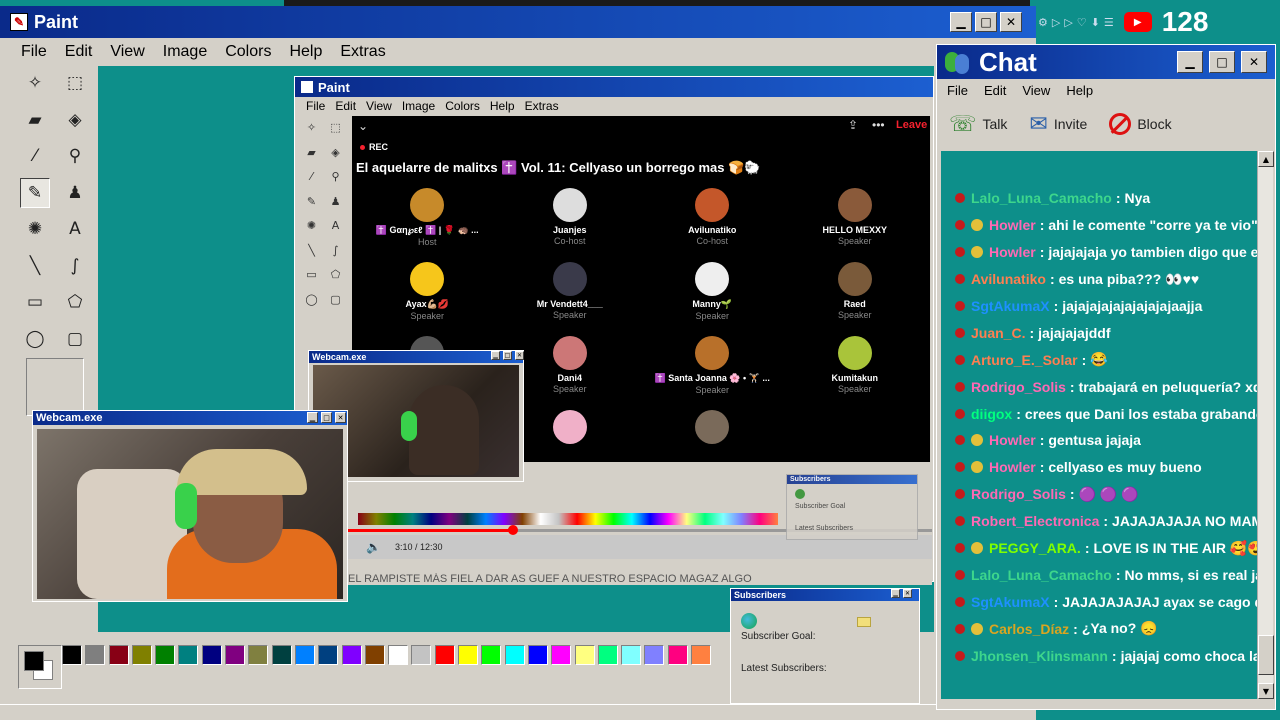  What do you see at coordinates (986, 22) in the screenshot?
I see `maximize-button: □` at bounding box center [986, 22].